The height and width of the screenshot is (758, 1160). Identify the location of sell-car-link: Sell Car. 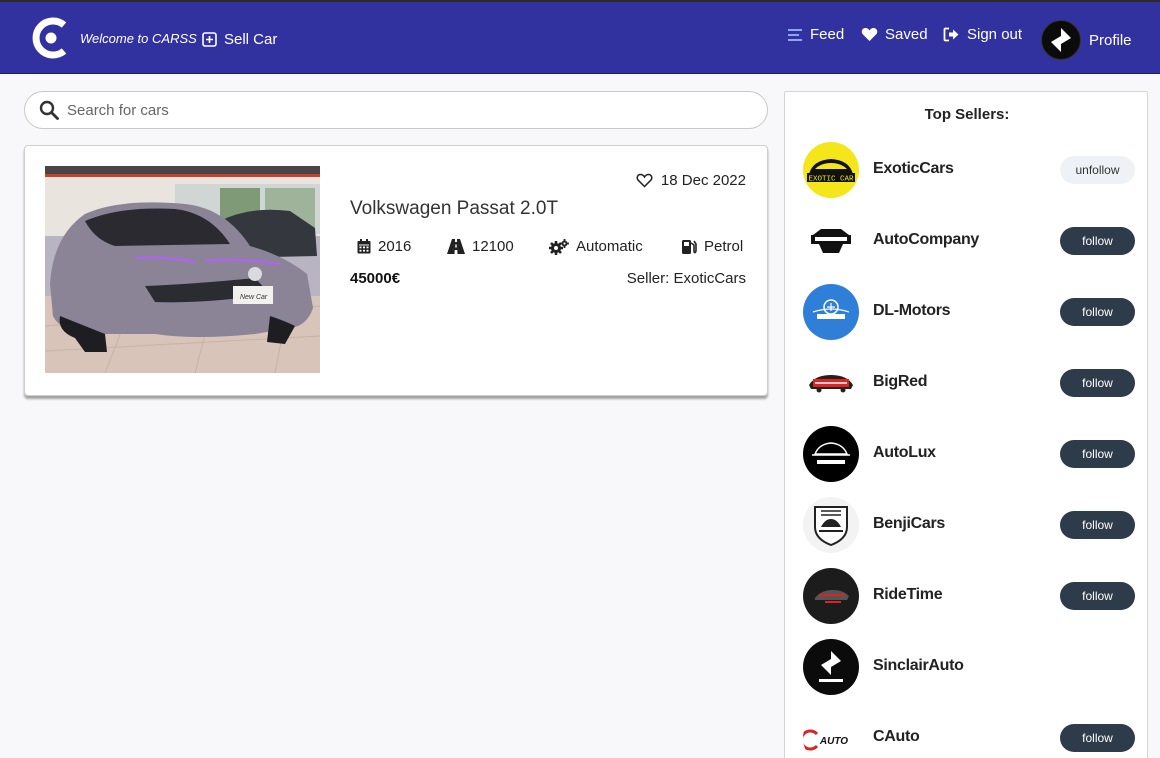
(239, 39).